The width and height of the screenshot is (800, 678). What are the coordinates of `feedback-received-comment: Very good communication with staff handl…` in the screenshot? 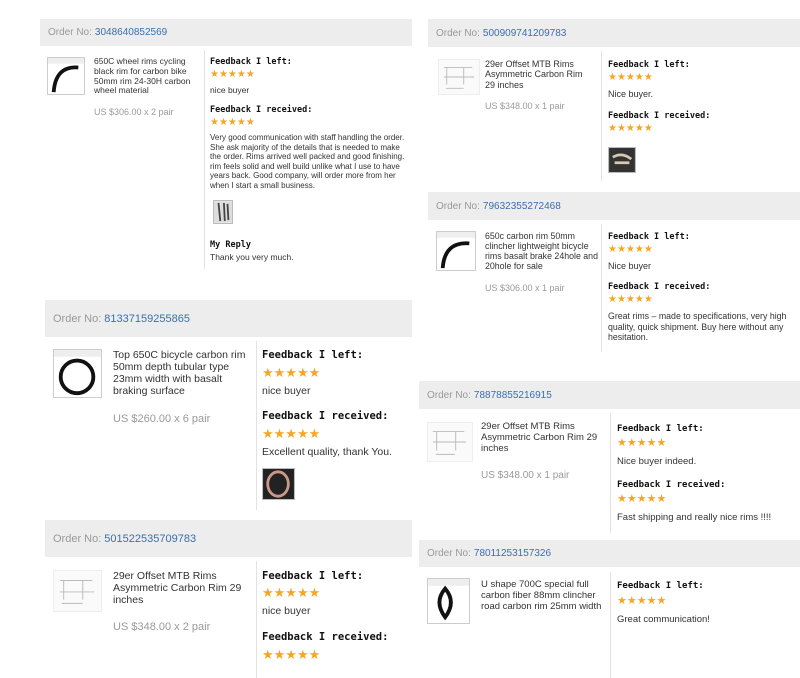 It's located at (307, 161).